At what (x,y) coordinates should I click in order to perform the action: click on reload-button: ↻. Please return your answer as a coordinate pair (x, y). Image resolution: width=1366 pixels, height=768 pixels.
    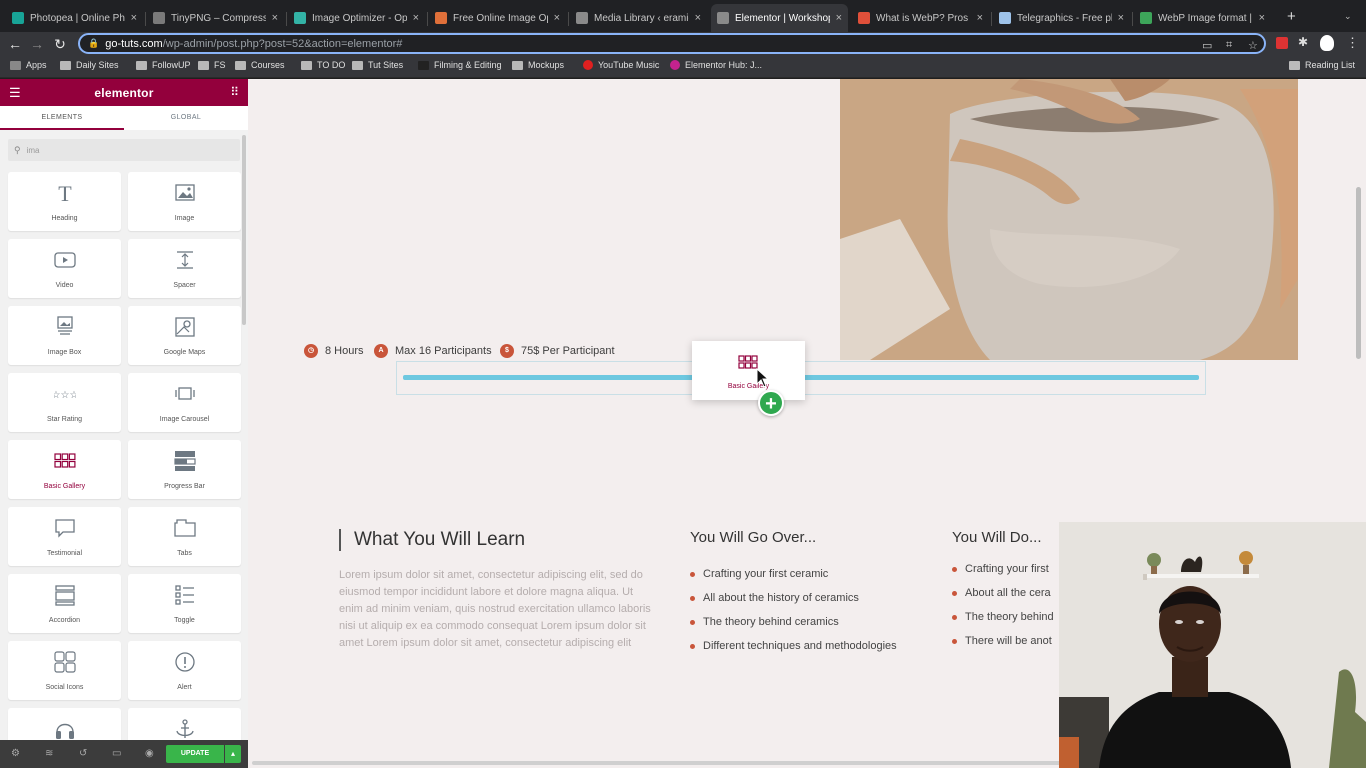
    Looking at the image, I should click on (60, 44).